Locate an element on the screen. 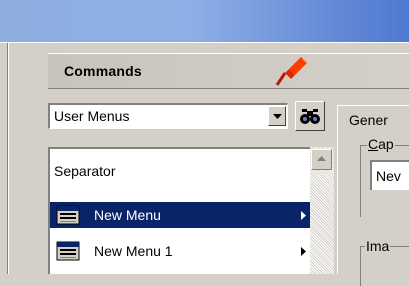  list-item-label: Separator is located at coordinates (85, 171).